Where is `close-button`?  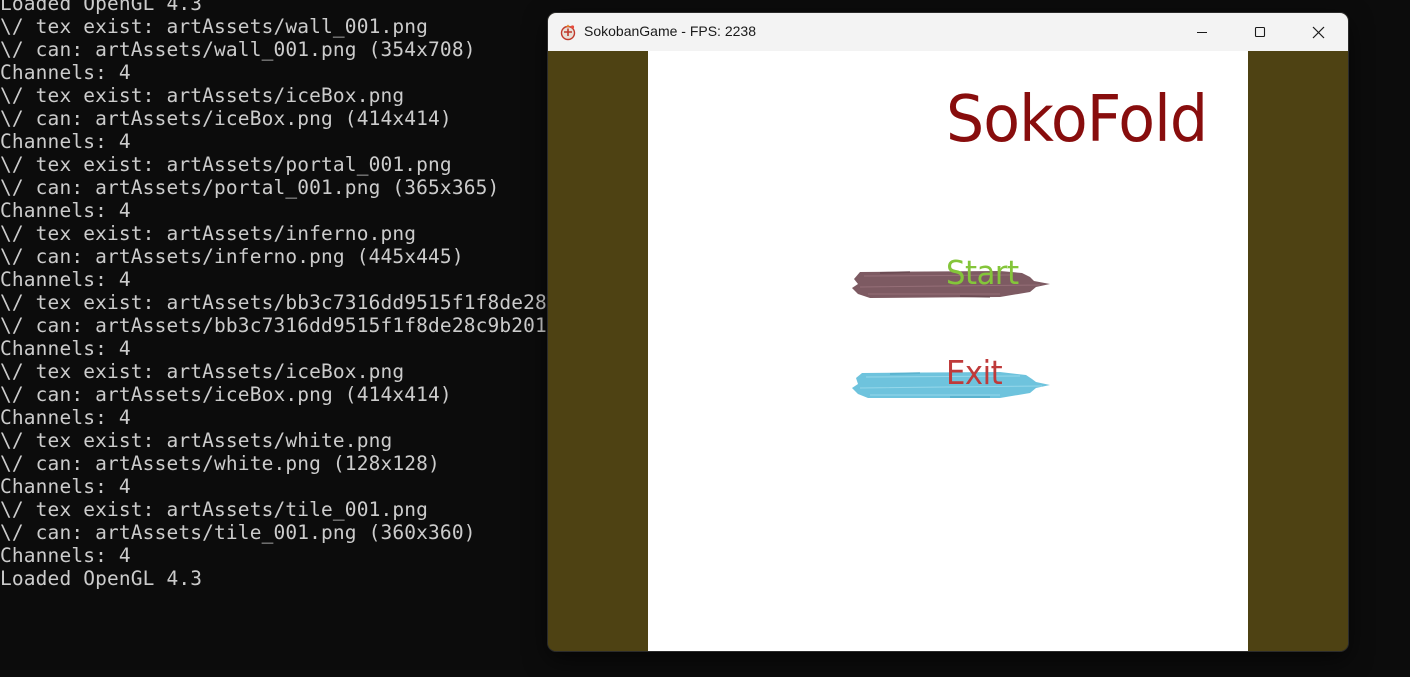
close-button is located at coordinates (1318, 32).